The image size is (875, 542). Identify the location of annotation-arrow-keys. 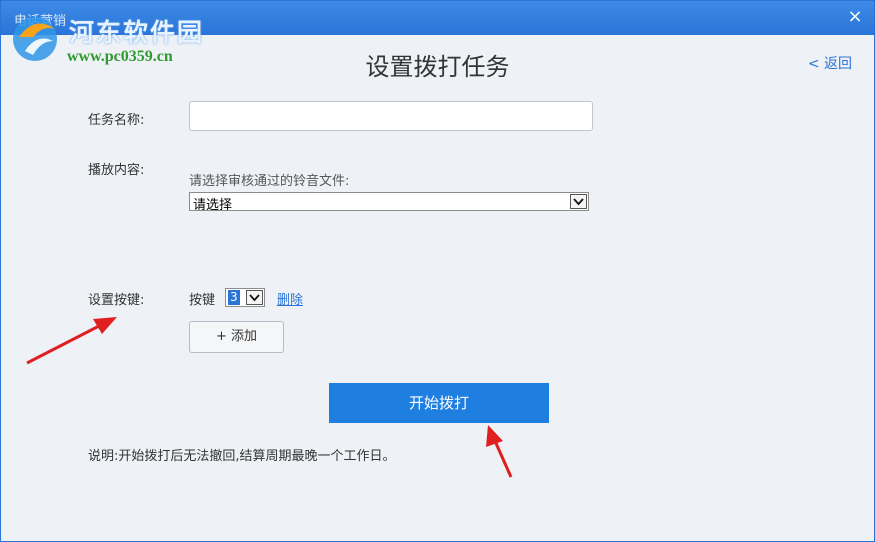
(71, 341).